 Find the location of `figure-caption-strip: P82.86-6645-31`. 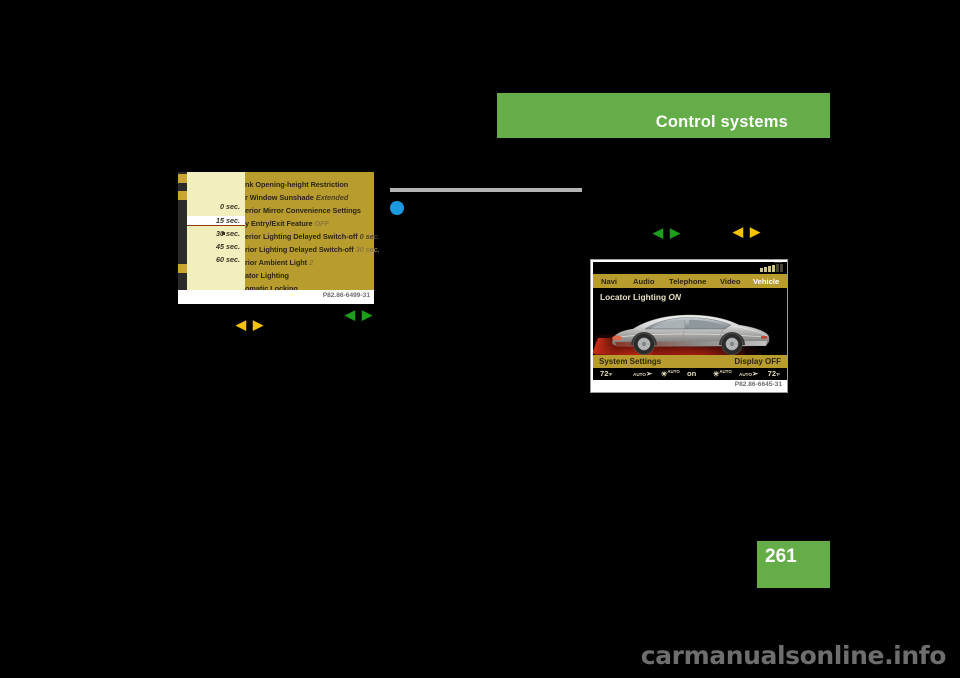

figure-caption-strip: P82.86-6645-31 is located at coordinates (689, 386).